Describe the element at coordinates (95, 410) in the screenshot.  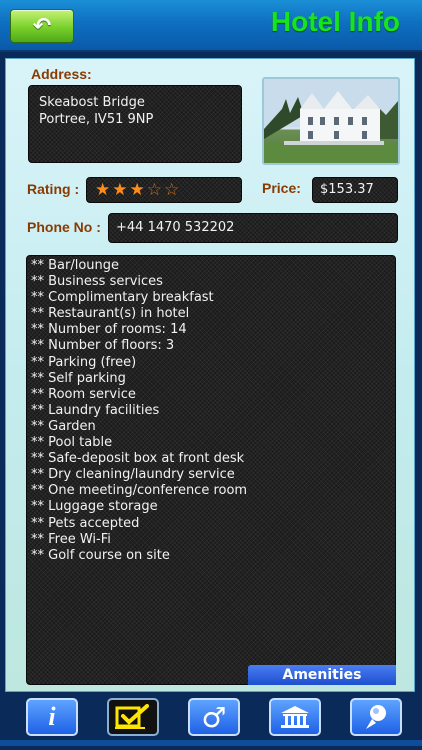
I see `amenity-item: ** Laundry facilities` at that location.